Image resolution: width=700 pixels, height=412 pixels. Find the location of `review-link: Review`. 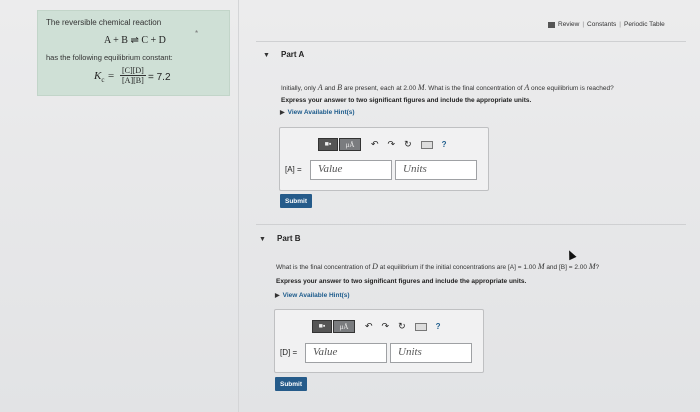

review-link: Review is located at coordinates (568, 24).